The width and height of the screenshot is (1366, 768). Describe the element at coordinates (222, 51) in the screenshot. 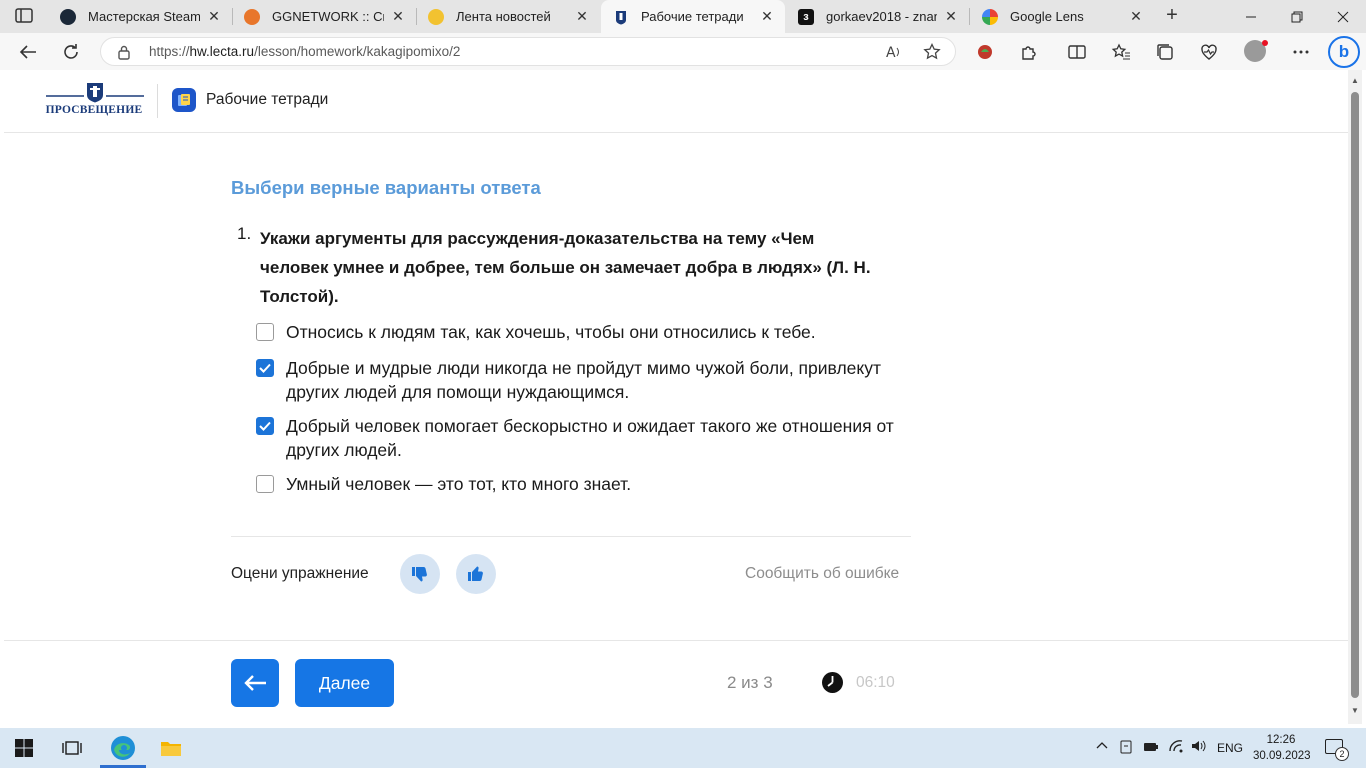

I see `url-host: hw.lecta.ru` at that location.